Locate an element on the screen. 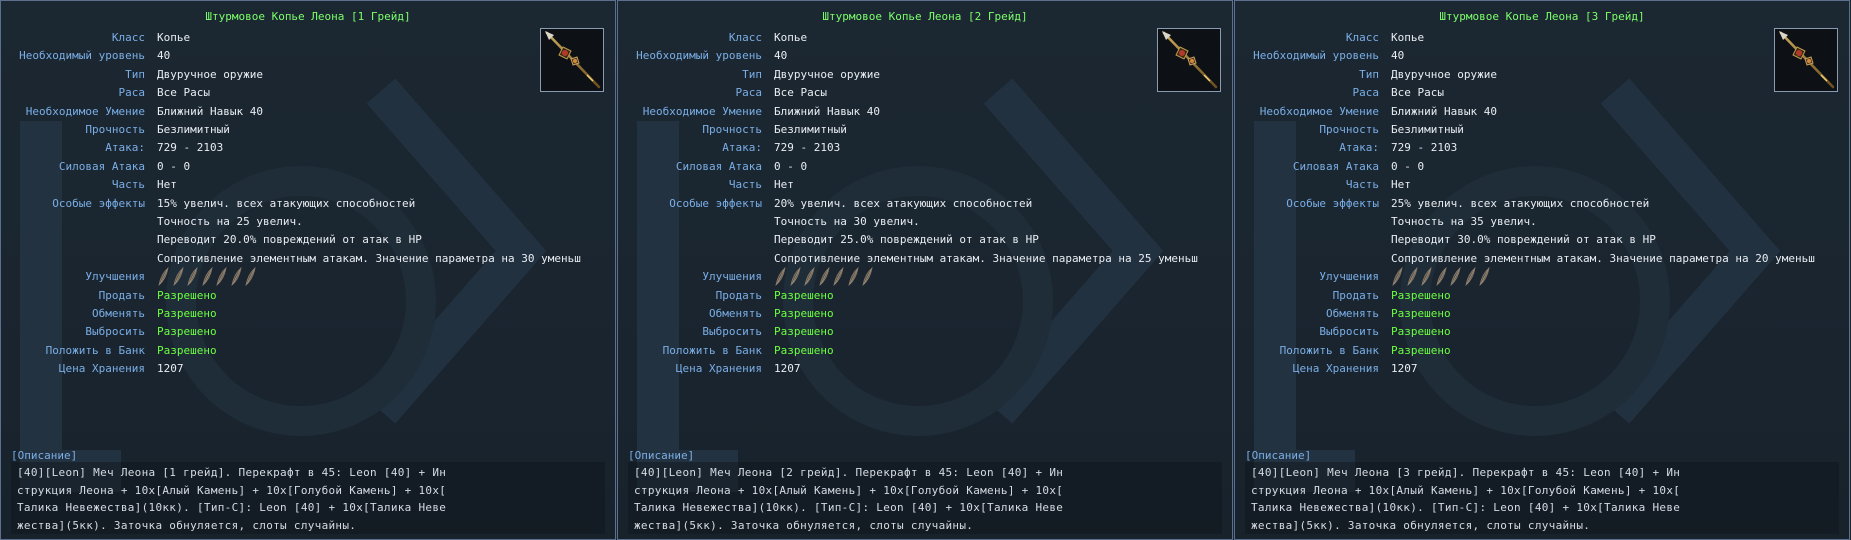 This screenshot has width=1851, height=540. special-effect-line: Точность на 25 увелич. is located at coordinates (230, 221).